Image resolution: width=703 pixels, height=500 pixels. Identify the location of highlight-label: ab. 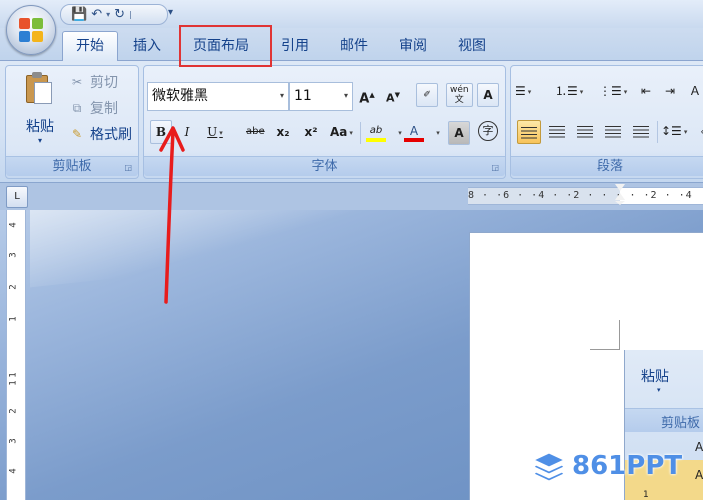
(376, 130).